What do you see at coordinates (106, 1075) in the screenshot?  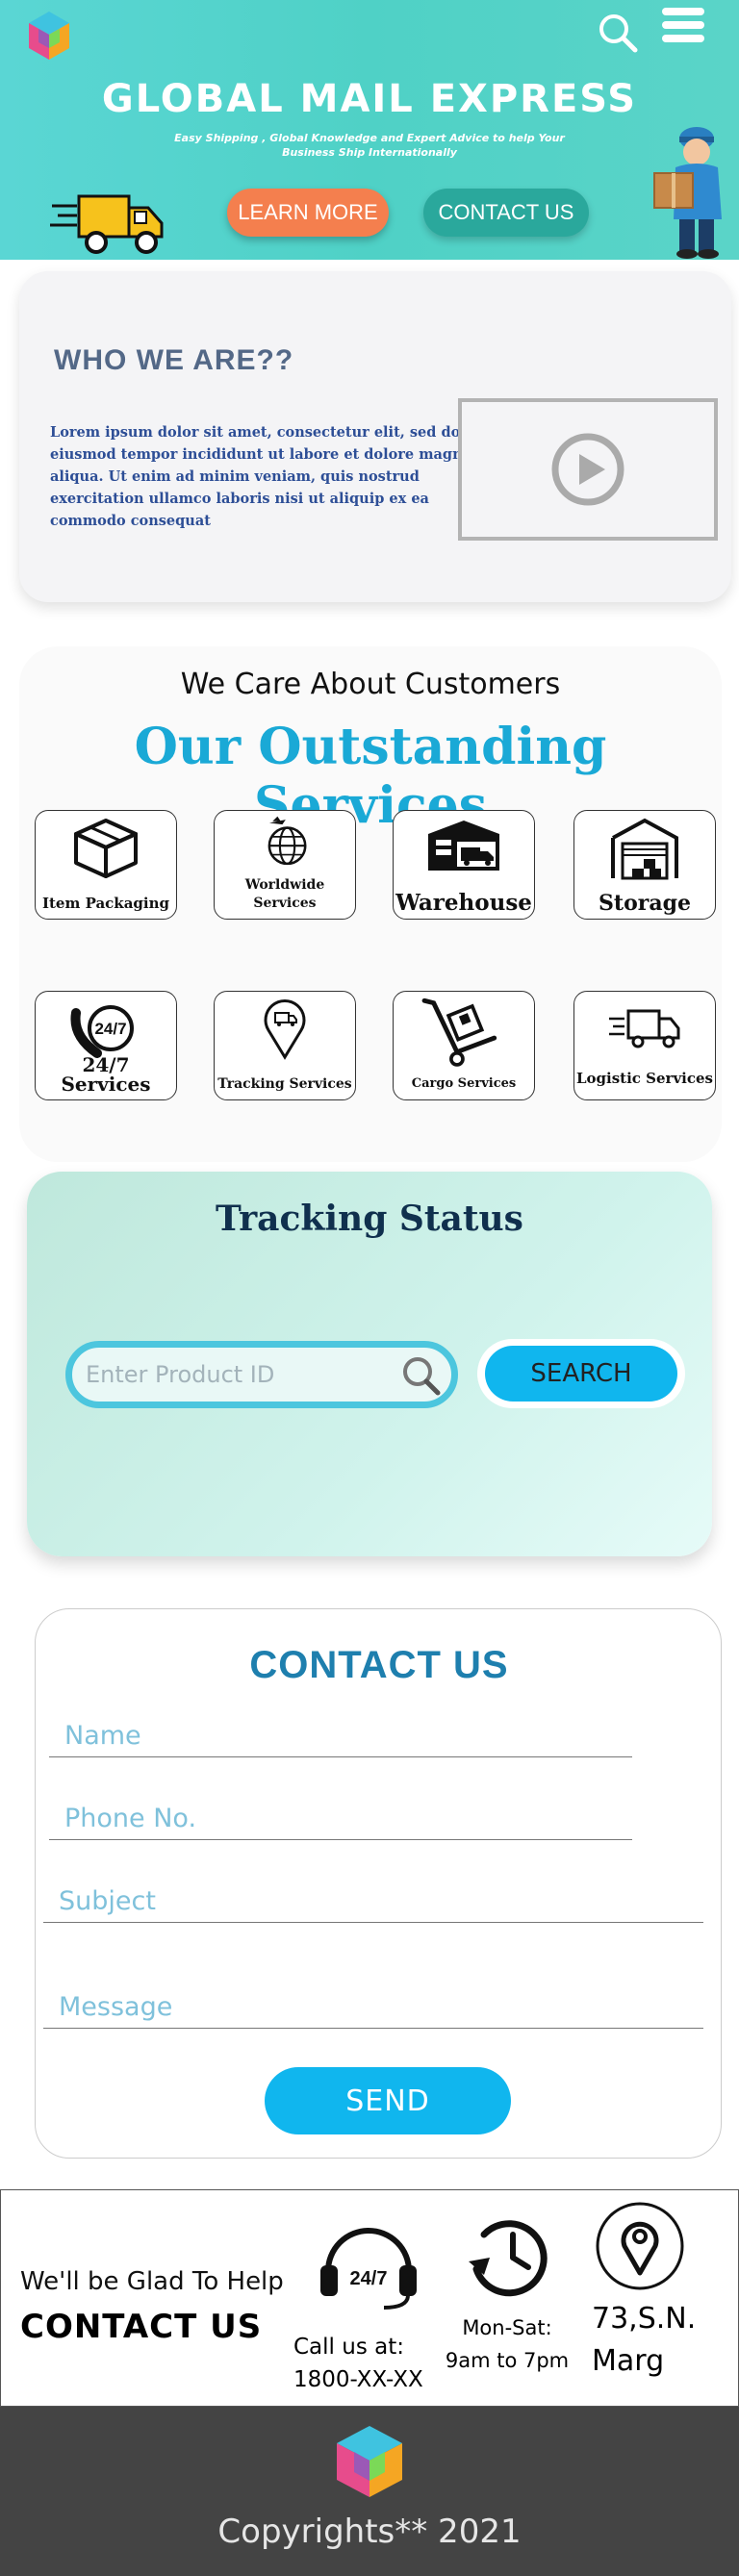 I see `service-label: 24/7 Services` at bounding box center [106, 1075].